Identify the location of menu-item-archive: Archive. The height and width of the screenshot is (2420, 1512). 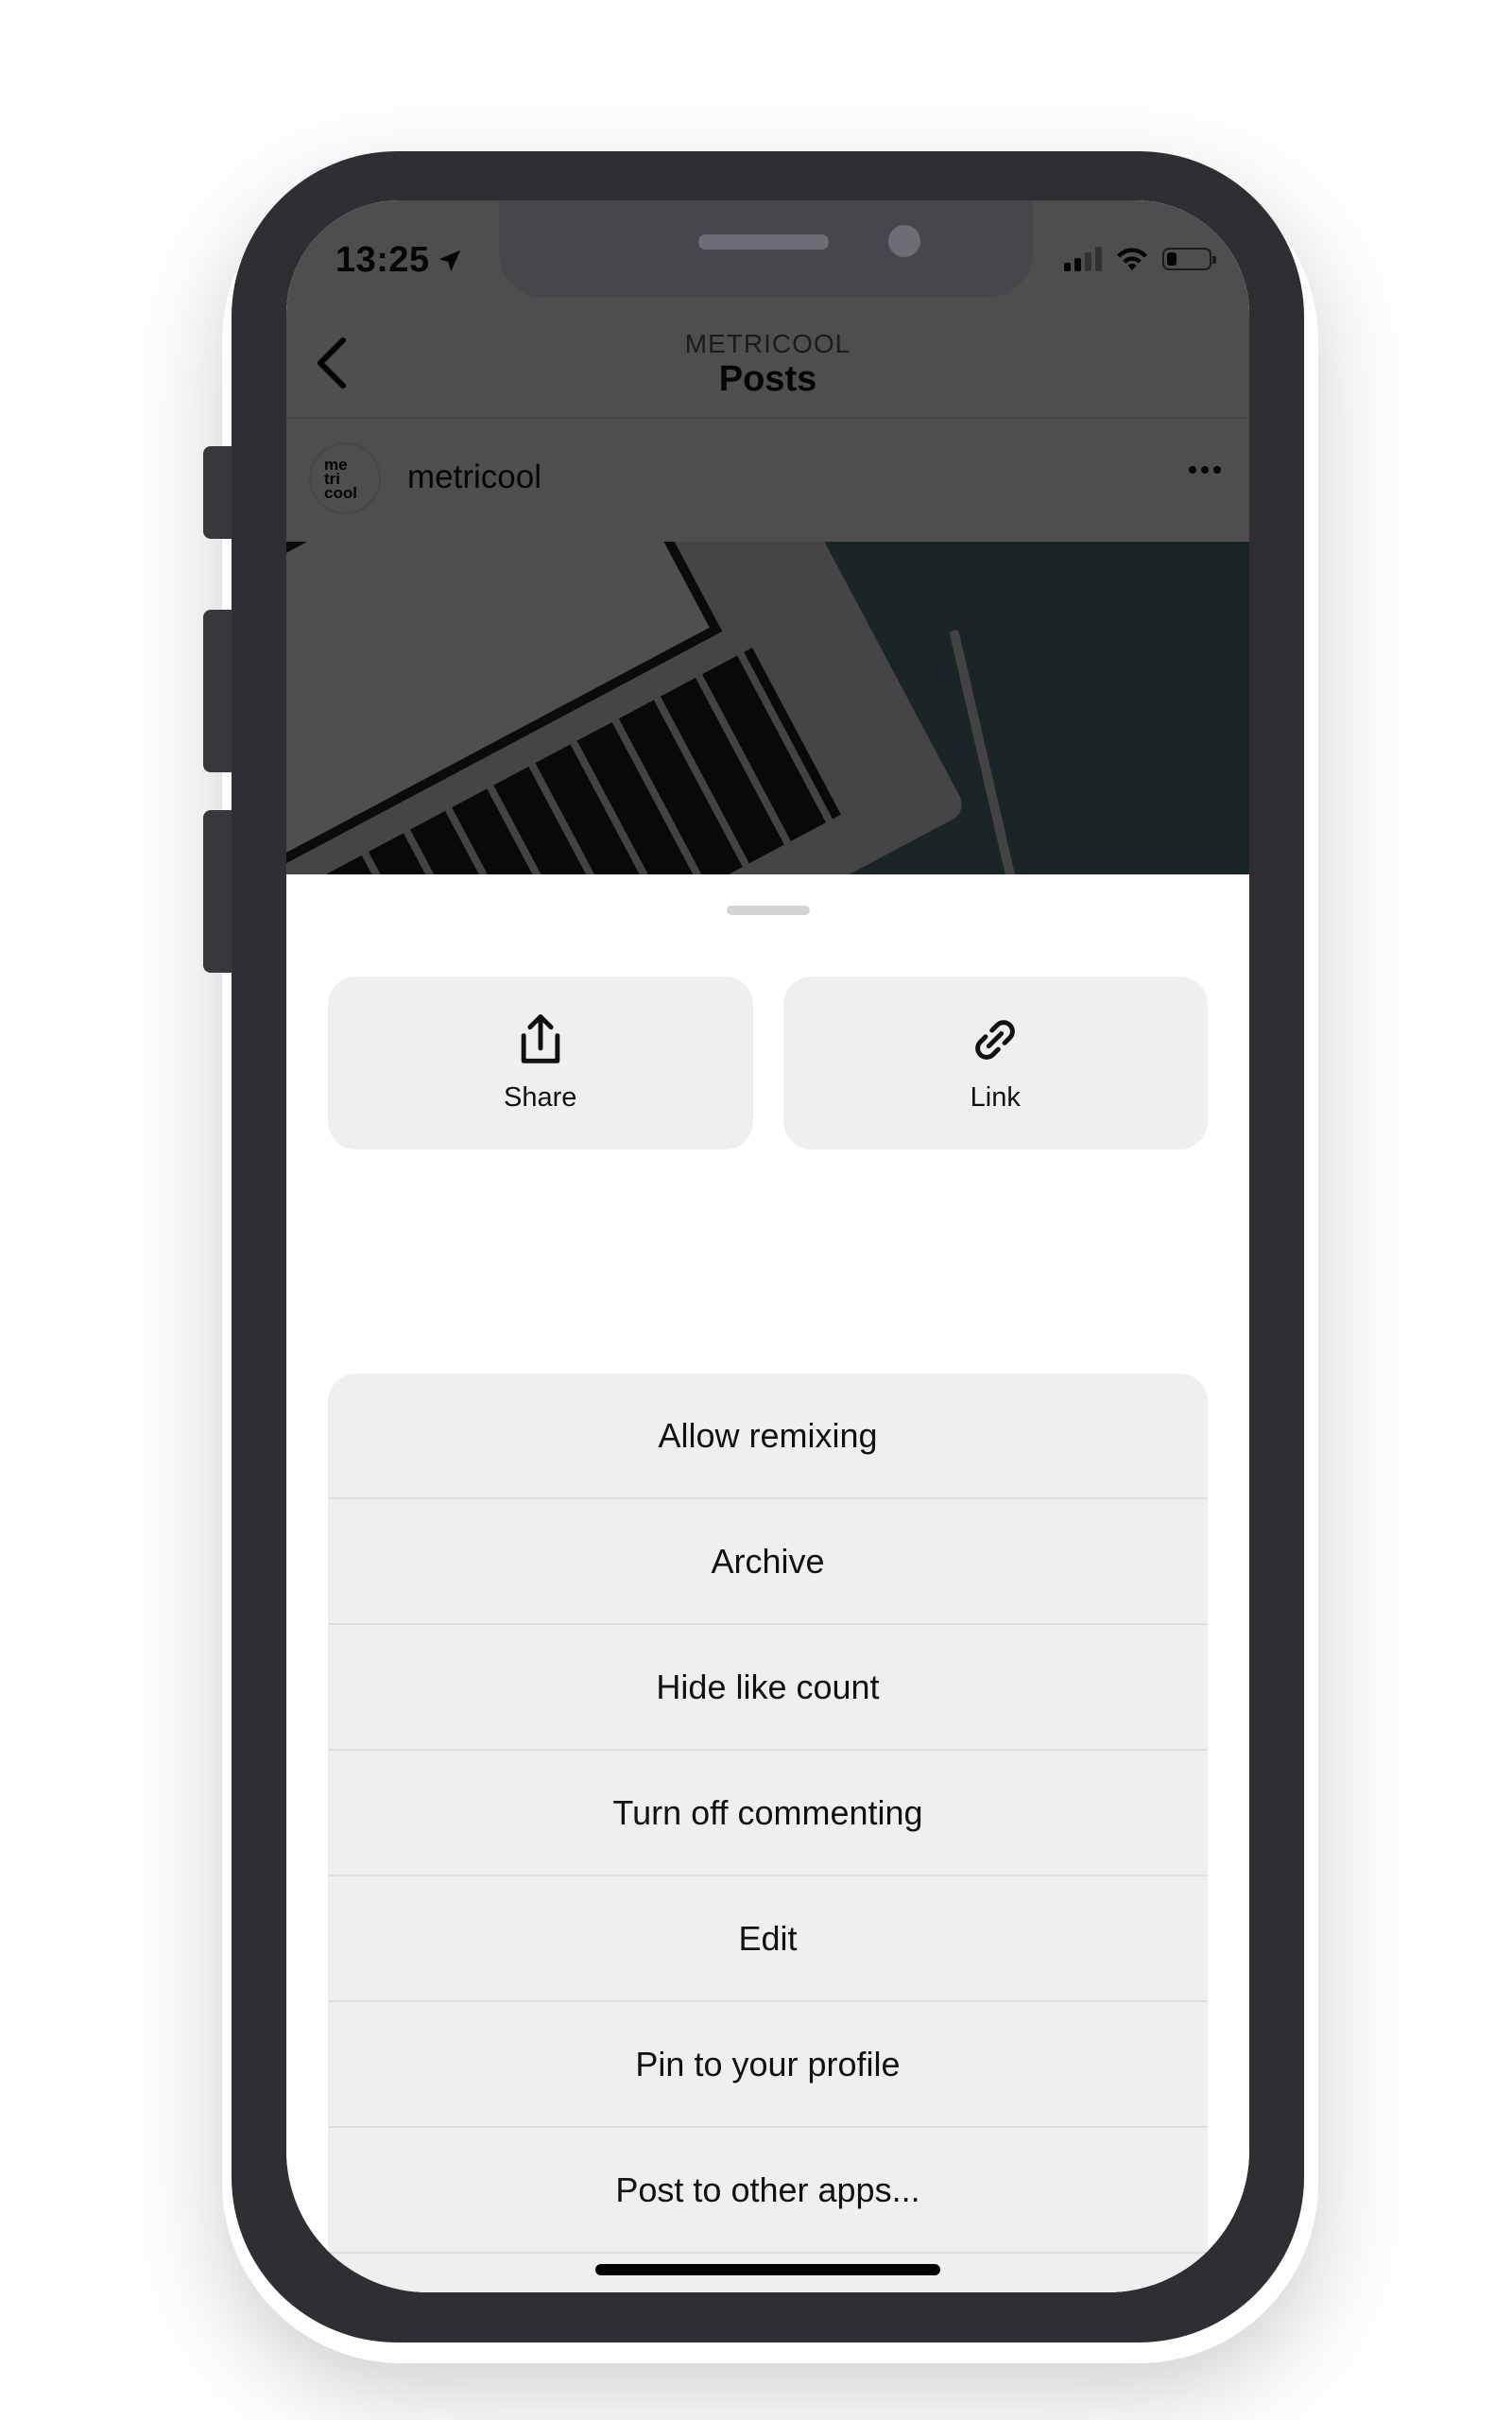
(768, 1560).